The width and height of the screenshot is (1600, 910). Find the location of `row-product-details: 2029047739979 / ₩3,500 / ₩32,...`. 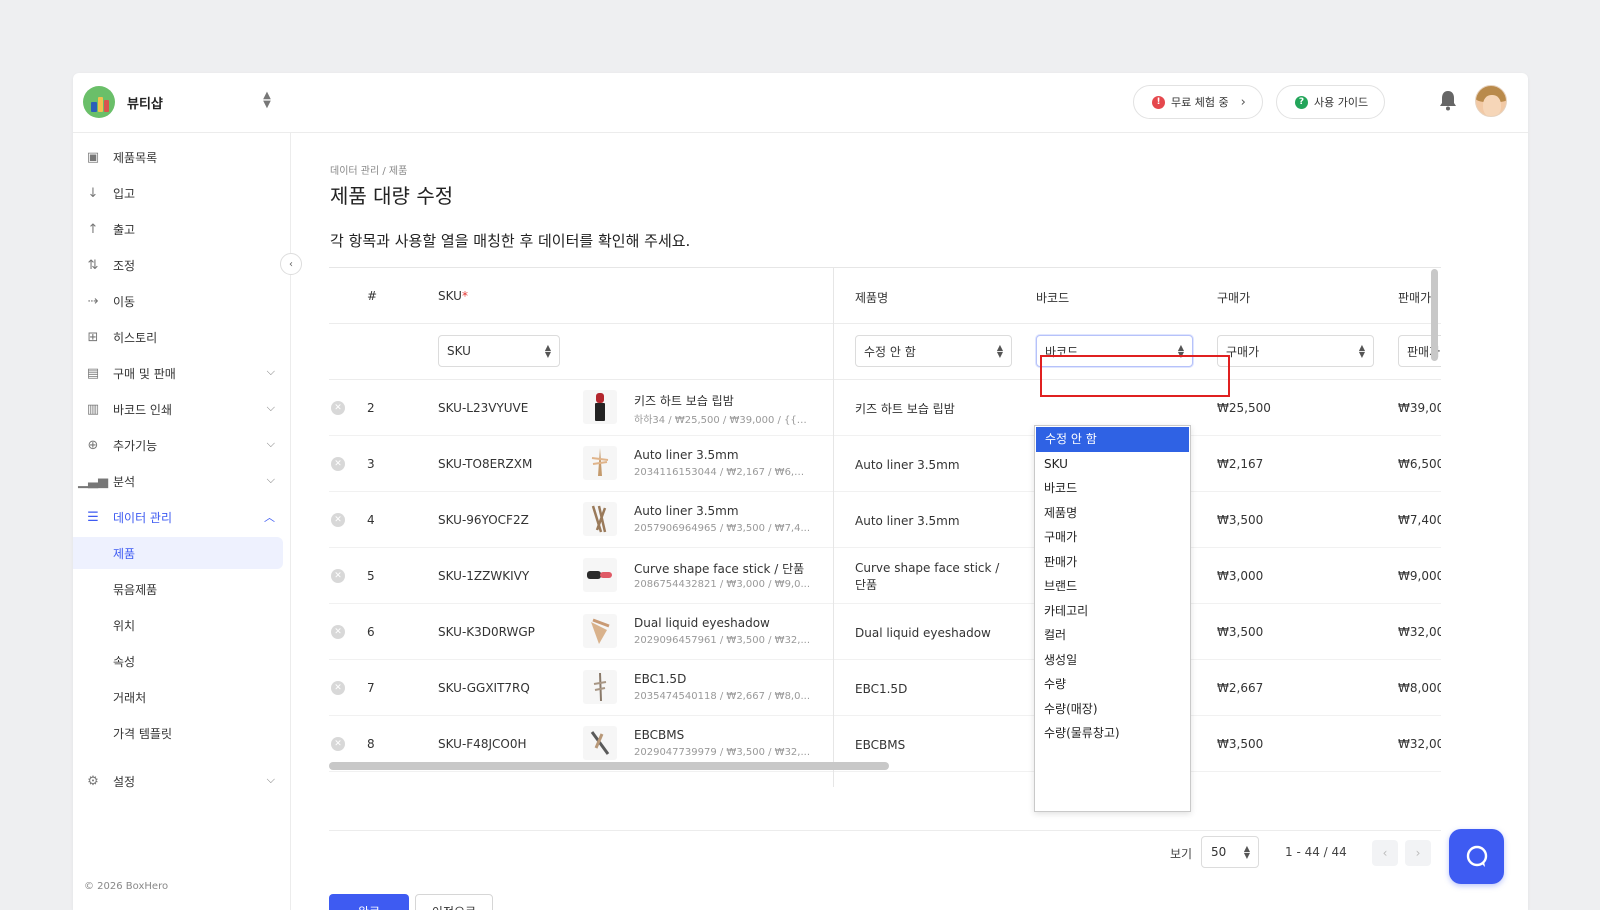

row-product-details: 2029047739979 / ₩3,500 / ₩32,... is located at coordinates (722, 752).